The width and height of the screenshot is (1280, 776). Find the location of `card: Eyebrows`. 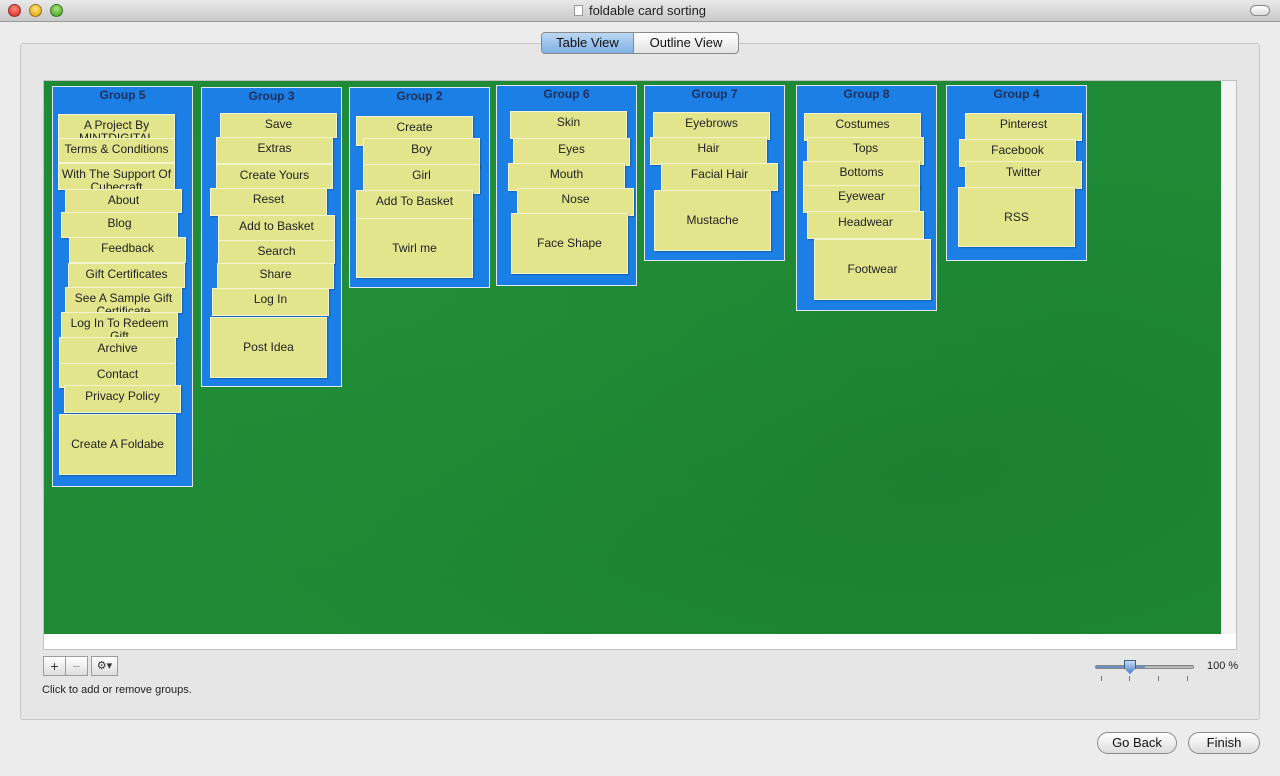

card: Eyebrows is located at coordinates (711, 126).